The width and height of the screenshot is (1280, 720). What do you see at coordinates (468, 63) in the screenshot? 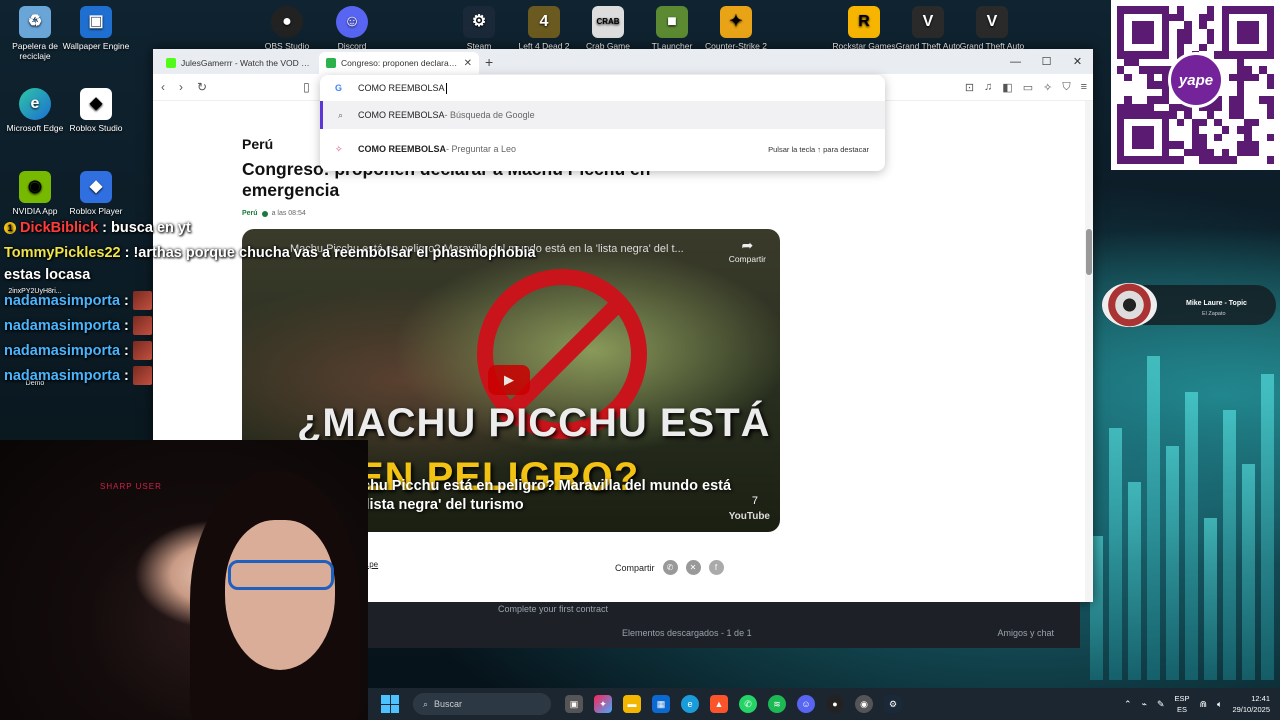
I see `close-tab-icon: ✕` at bounding box center [468, 63].